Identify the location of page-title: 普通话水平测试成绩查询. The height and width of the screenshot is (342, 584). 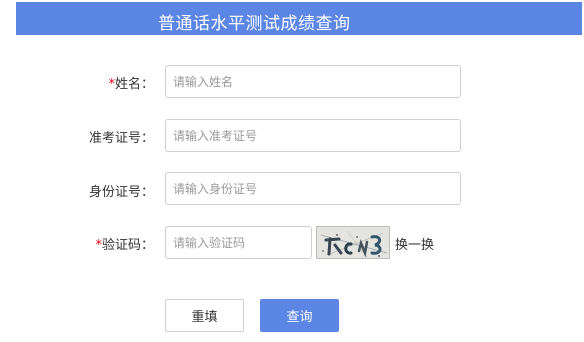
(254, 24).